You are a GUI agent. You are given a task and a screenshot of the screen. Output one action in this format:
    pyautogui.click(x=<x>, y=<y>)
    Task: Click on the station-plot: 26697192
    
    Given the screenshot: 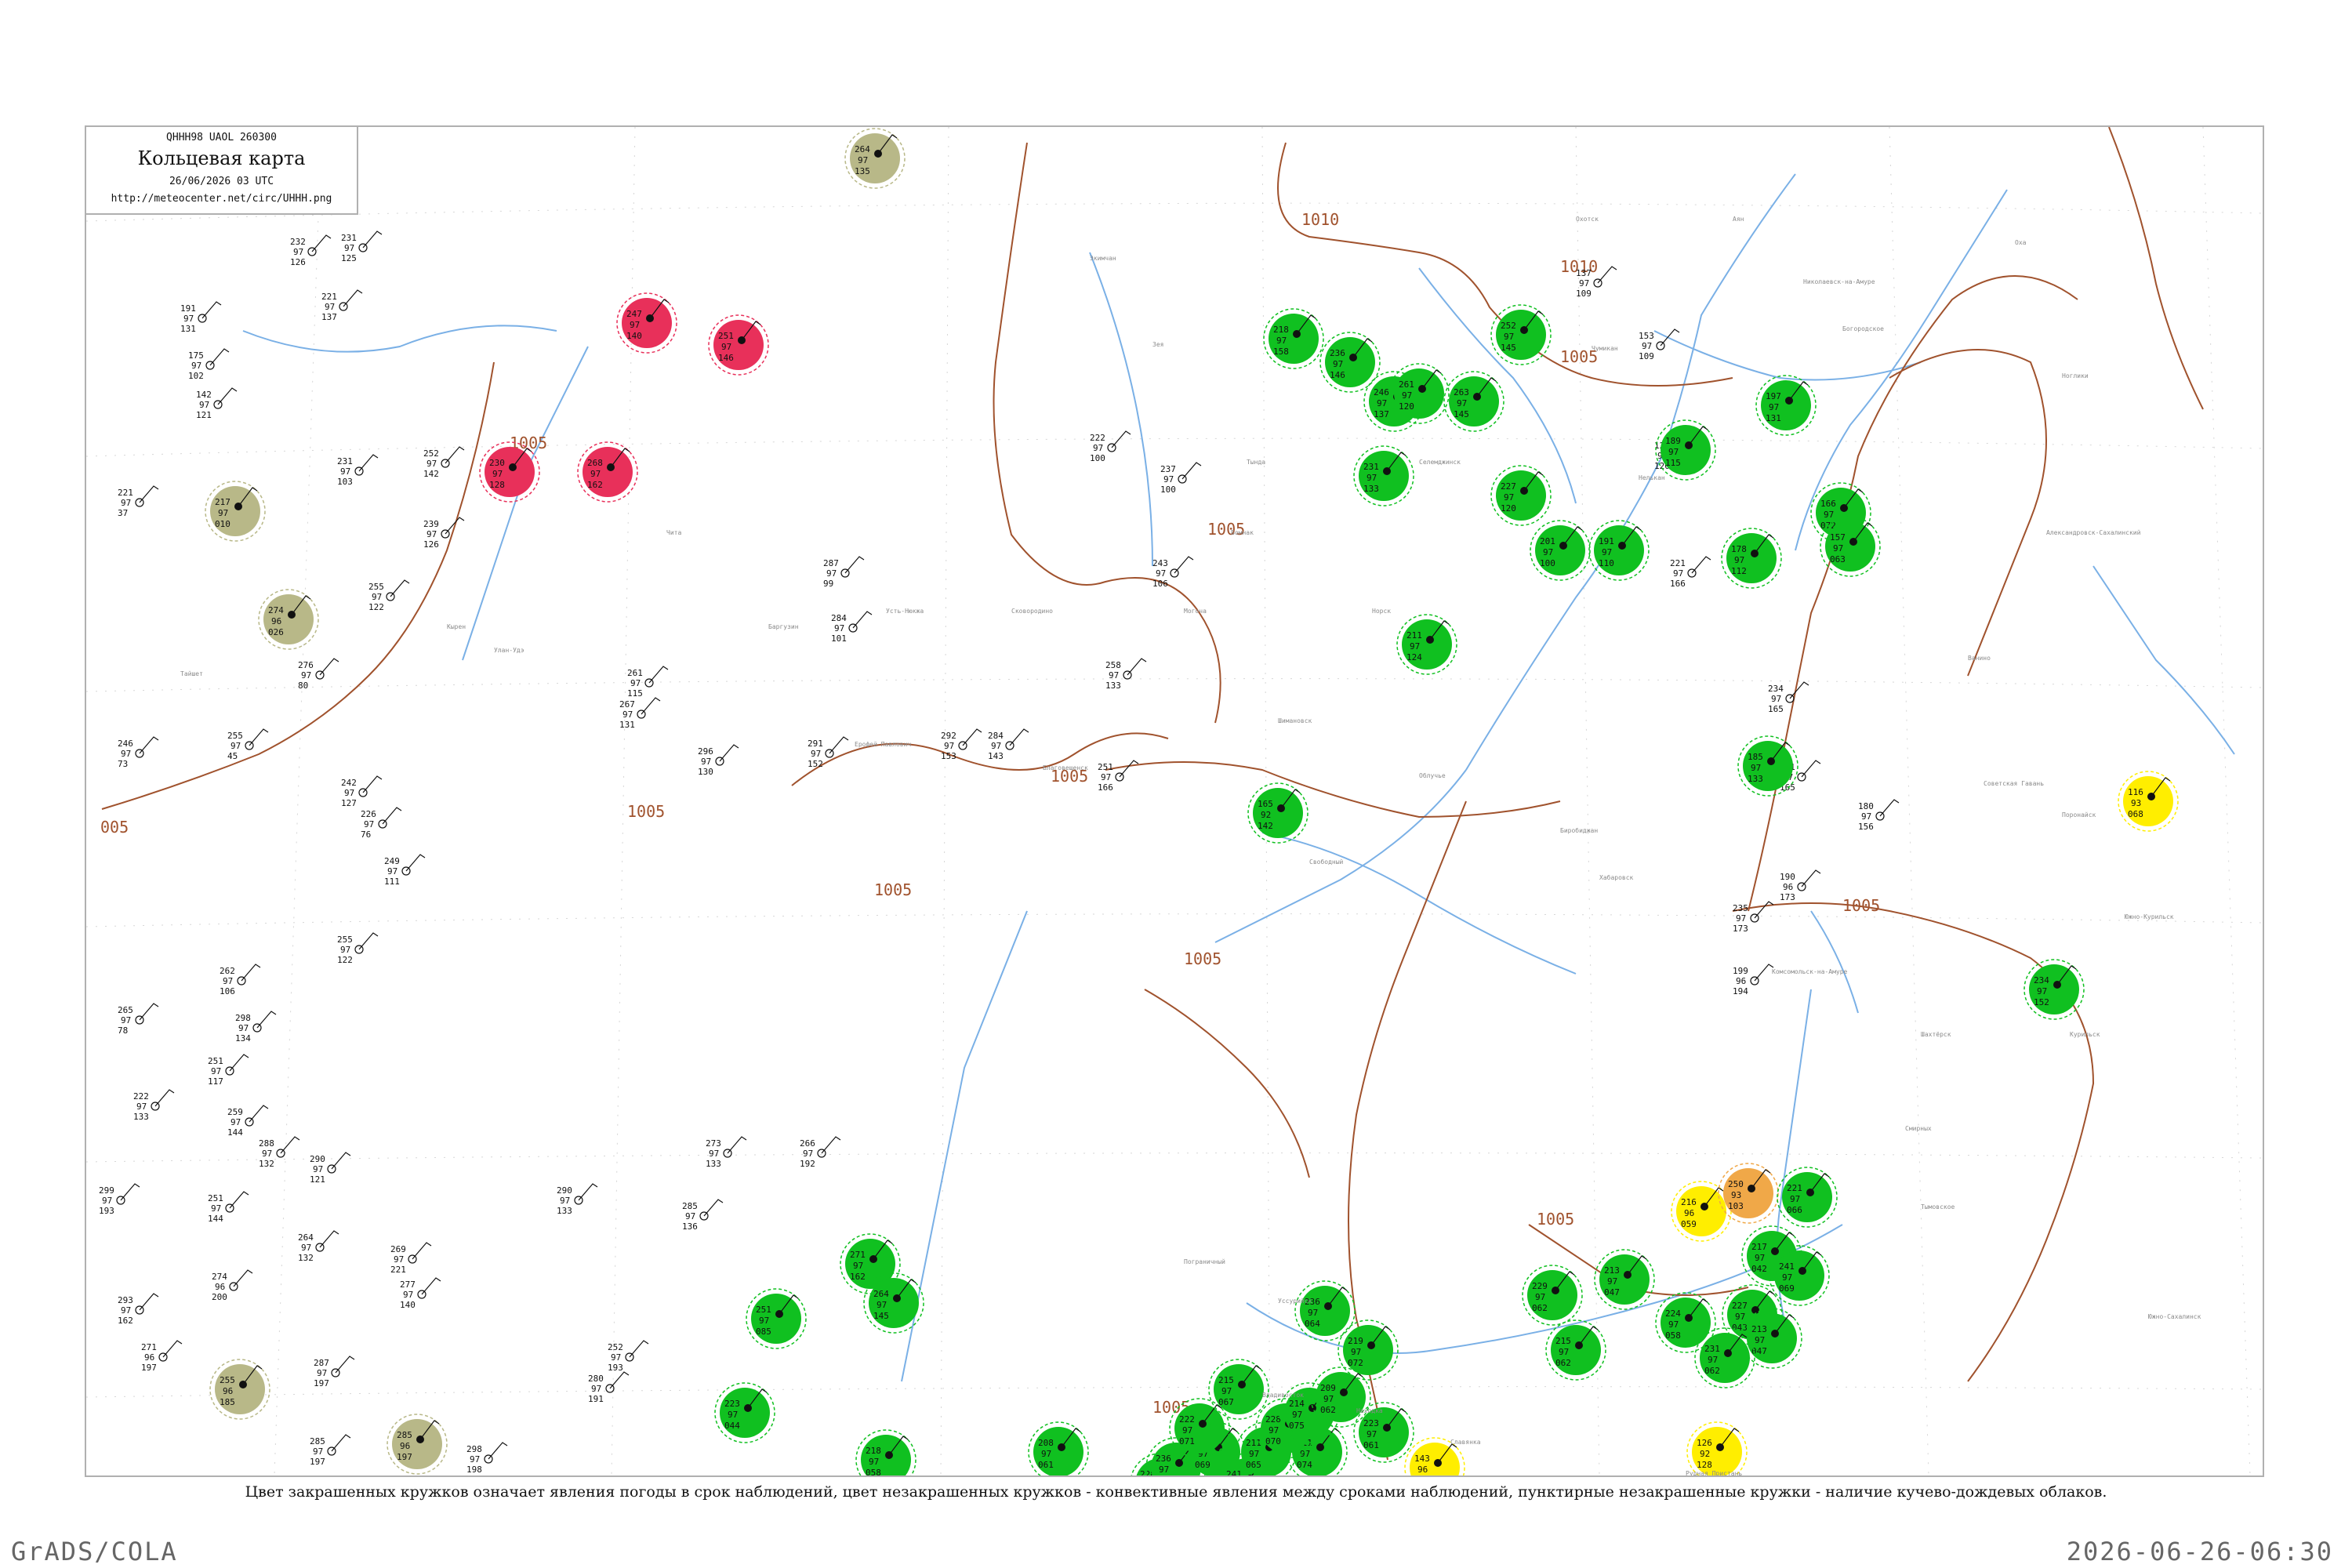 What is the action you would take?
    pyautogui.click(x=820, y=1152)
    